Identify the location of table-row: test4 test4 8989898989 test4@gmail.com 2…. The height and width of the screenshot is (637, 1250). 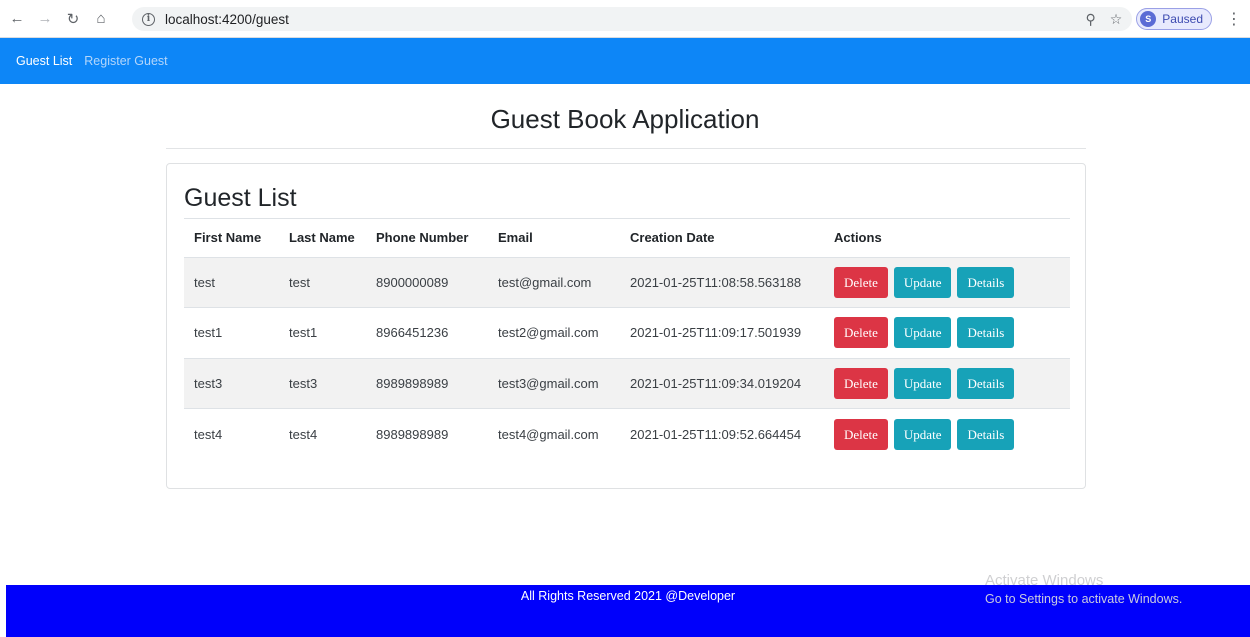
(627, 433).